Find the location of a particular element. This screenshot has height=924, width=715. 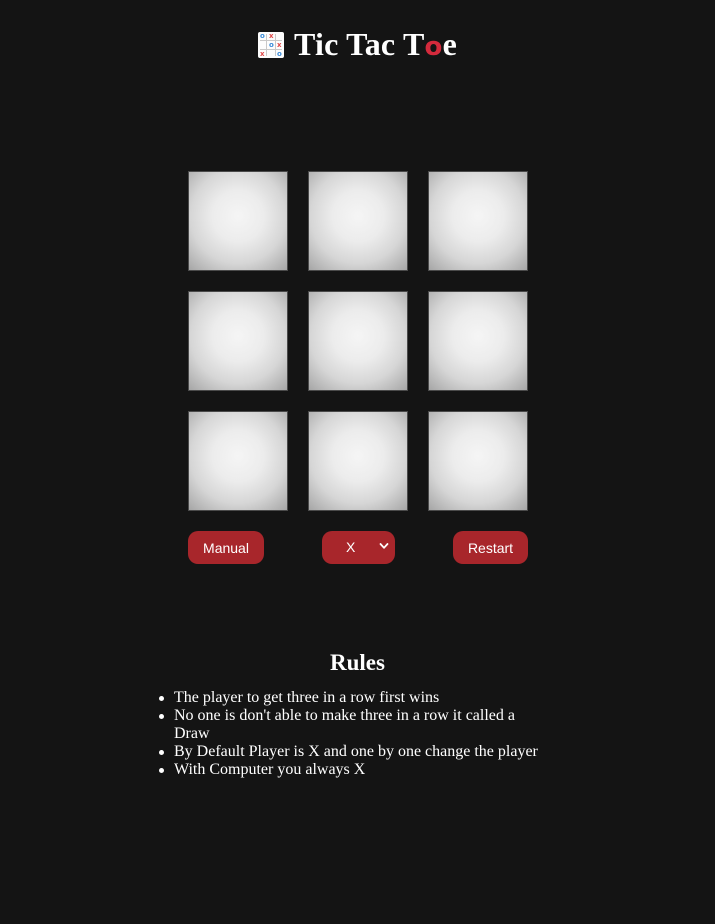

player-select-value: X is located at coordinates (351, 547).